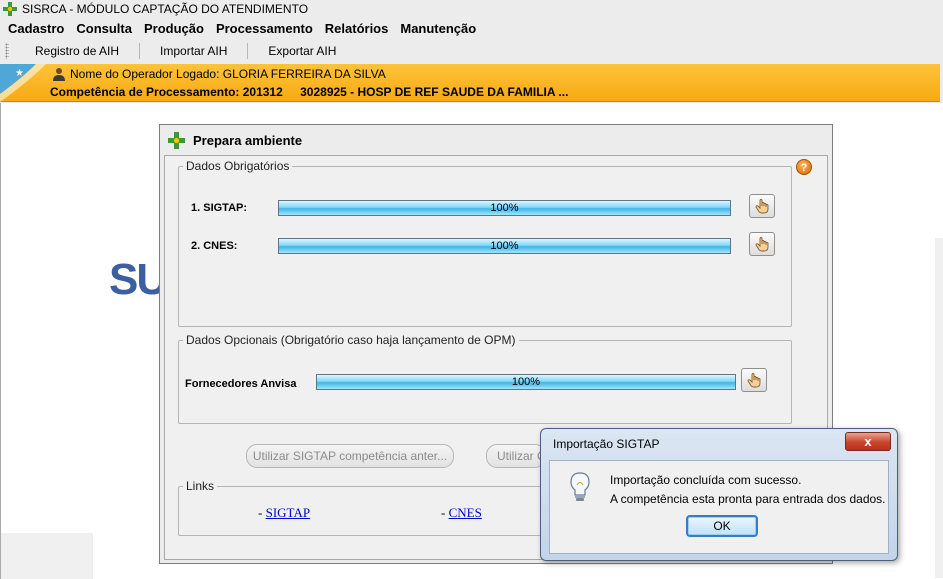 The width and height of the screenshot is (943, 579). Describe the element at coordinates (166, 92) in the screenshot. I see `competencia-label: Competência de Processamento: 201312` at that location.